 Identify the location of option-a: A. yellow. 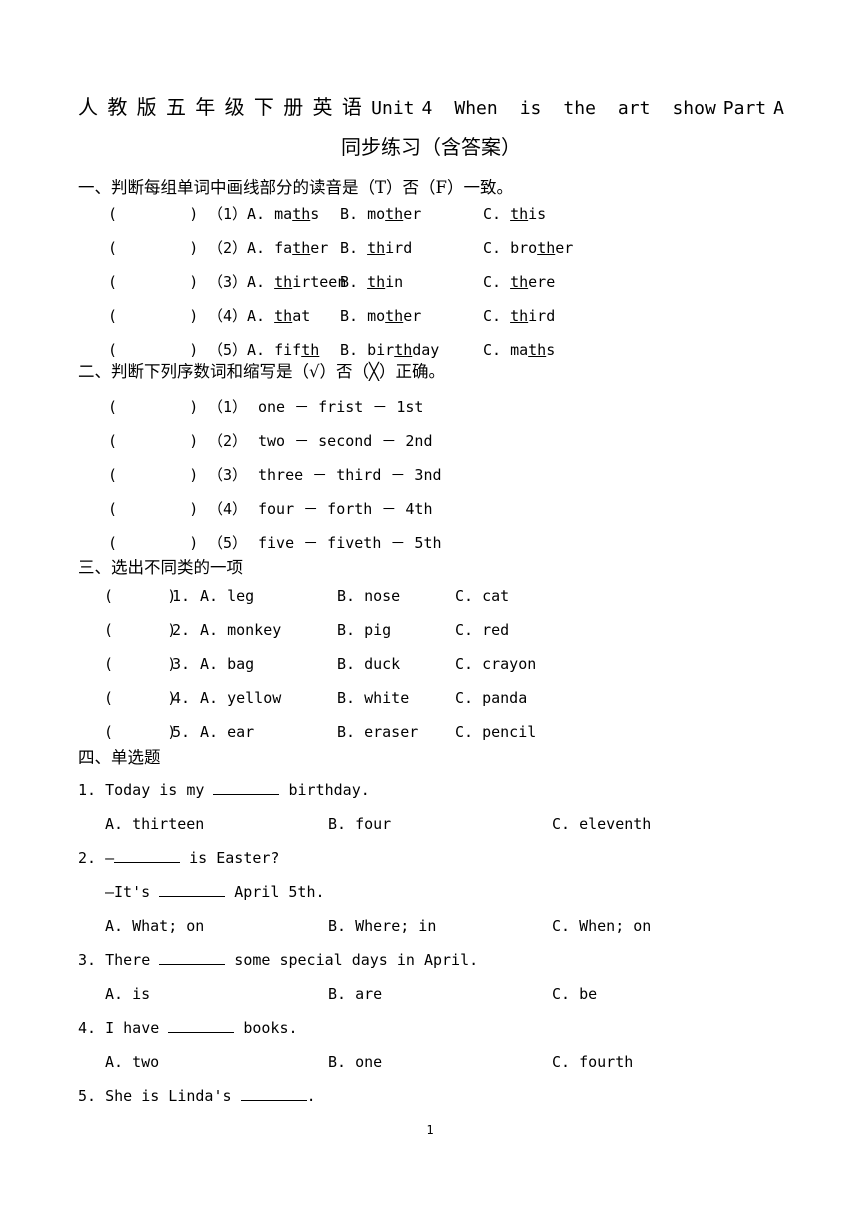
(240, 698).